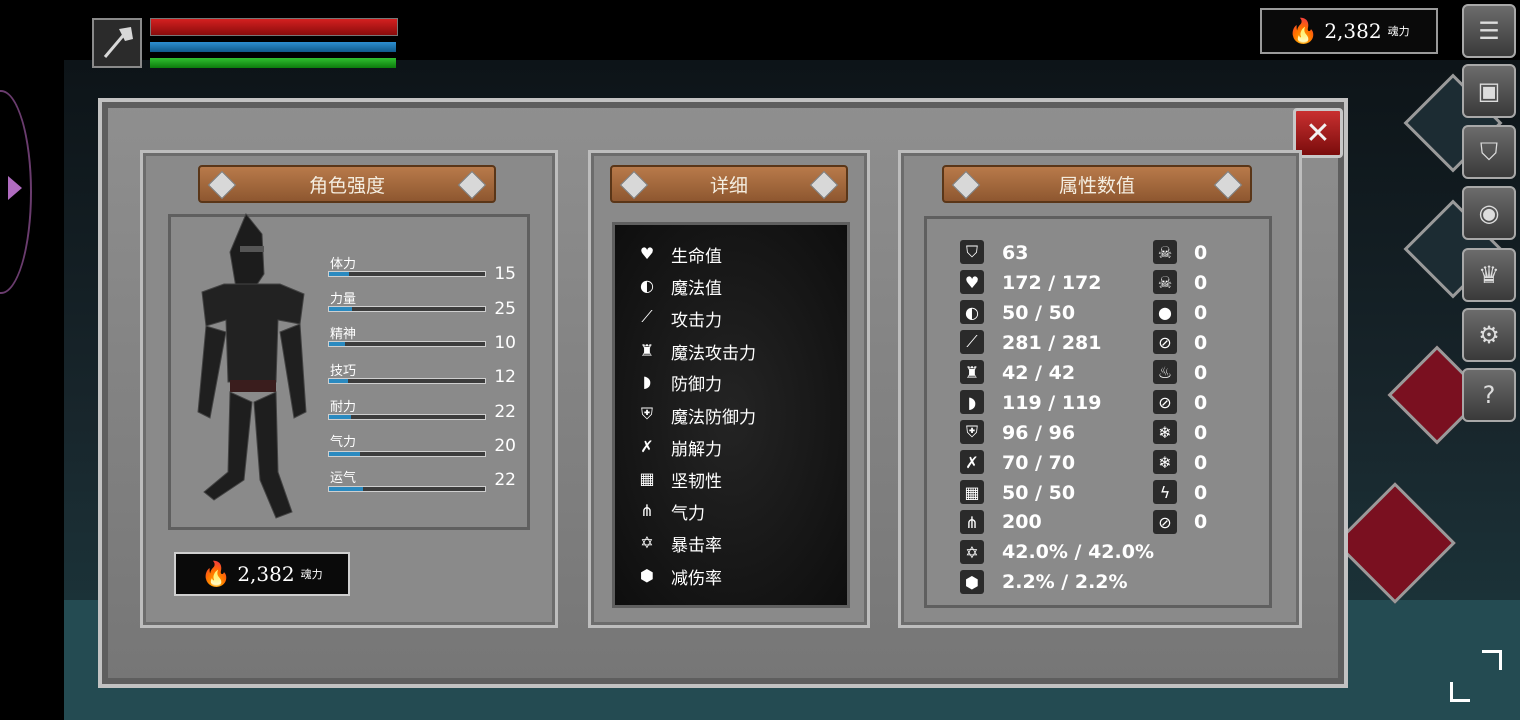 This screenshot has width=1520, height=720. I want to click on soul-currency-display: 🔥 2,382 魂力, so click(1349, 31).